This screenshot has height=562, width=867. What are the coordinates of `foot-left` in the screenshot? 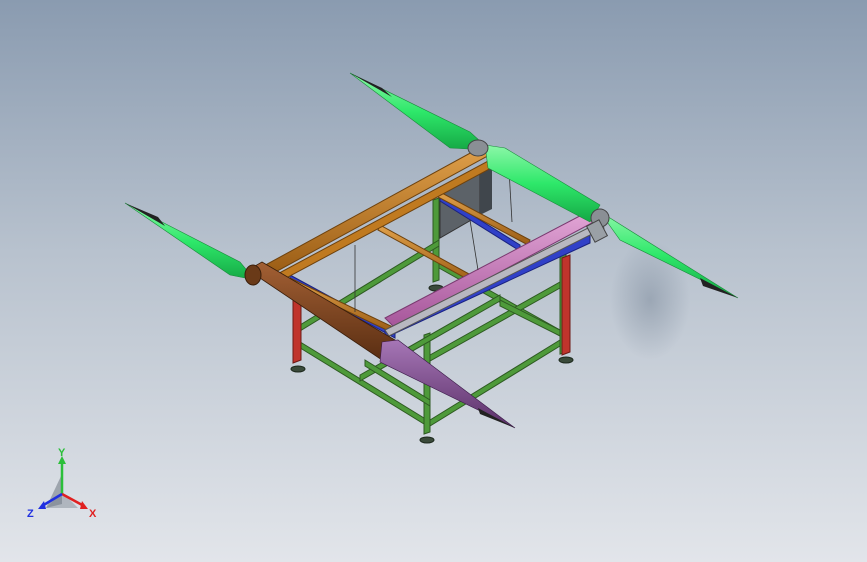 It's located at (298, 369).